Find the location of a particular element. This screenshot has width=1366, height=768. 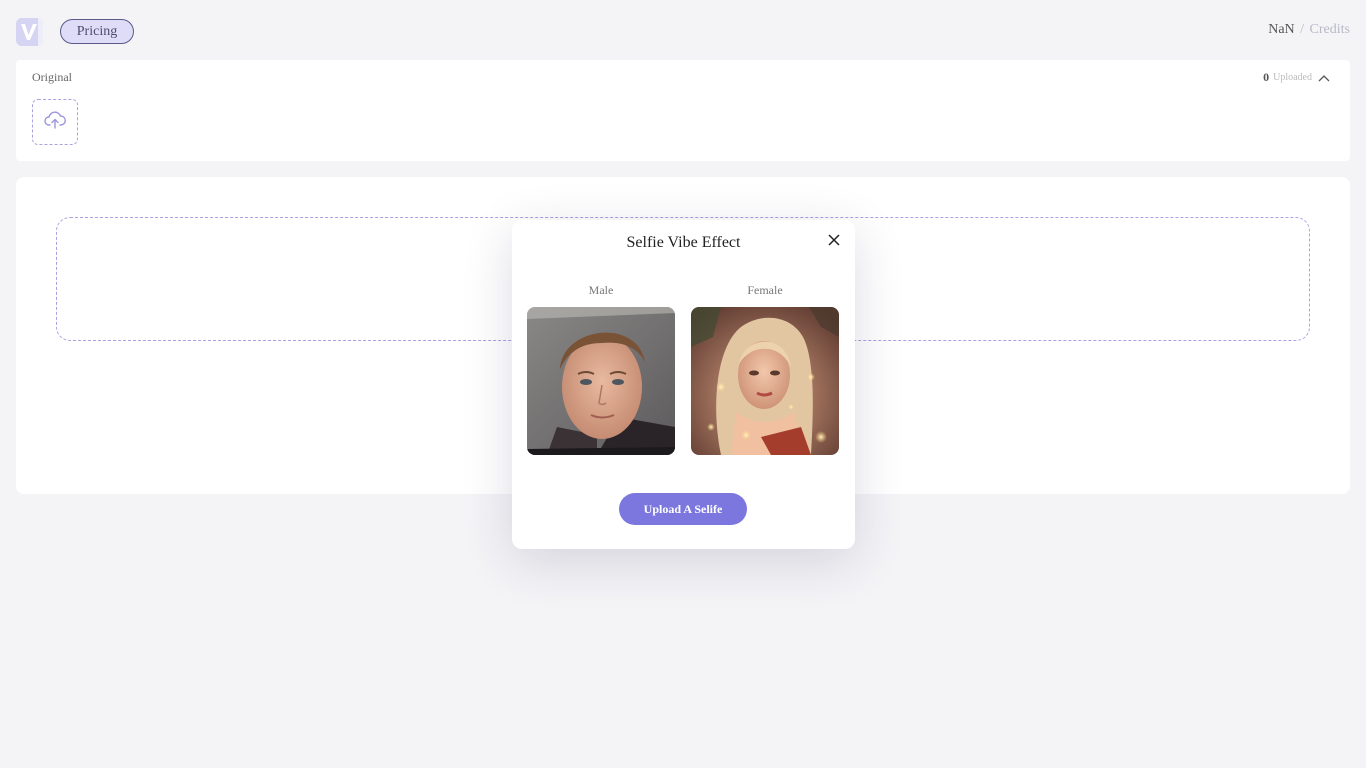

cloud-upload-icon is located at coordinates (55, 122).